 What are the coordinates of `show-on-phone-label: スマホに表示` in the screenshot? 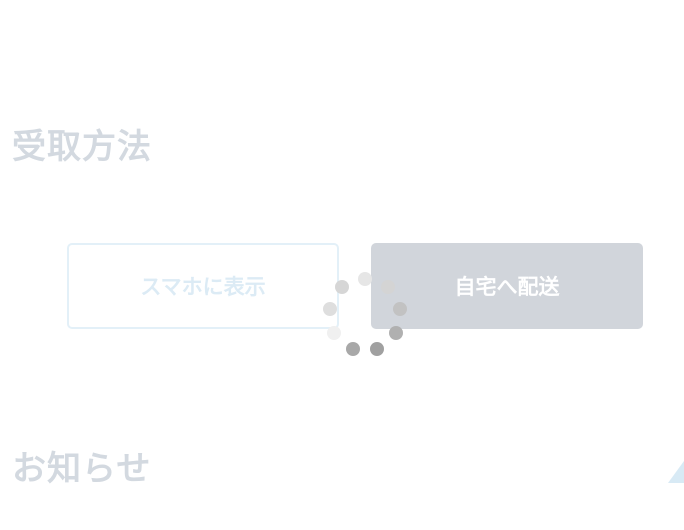 It's located at (203, 287).